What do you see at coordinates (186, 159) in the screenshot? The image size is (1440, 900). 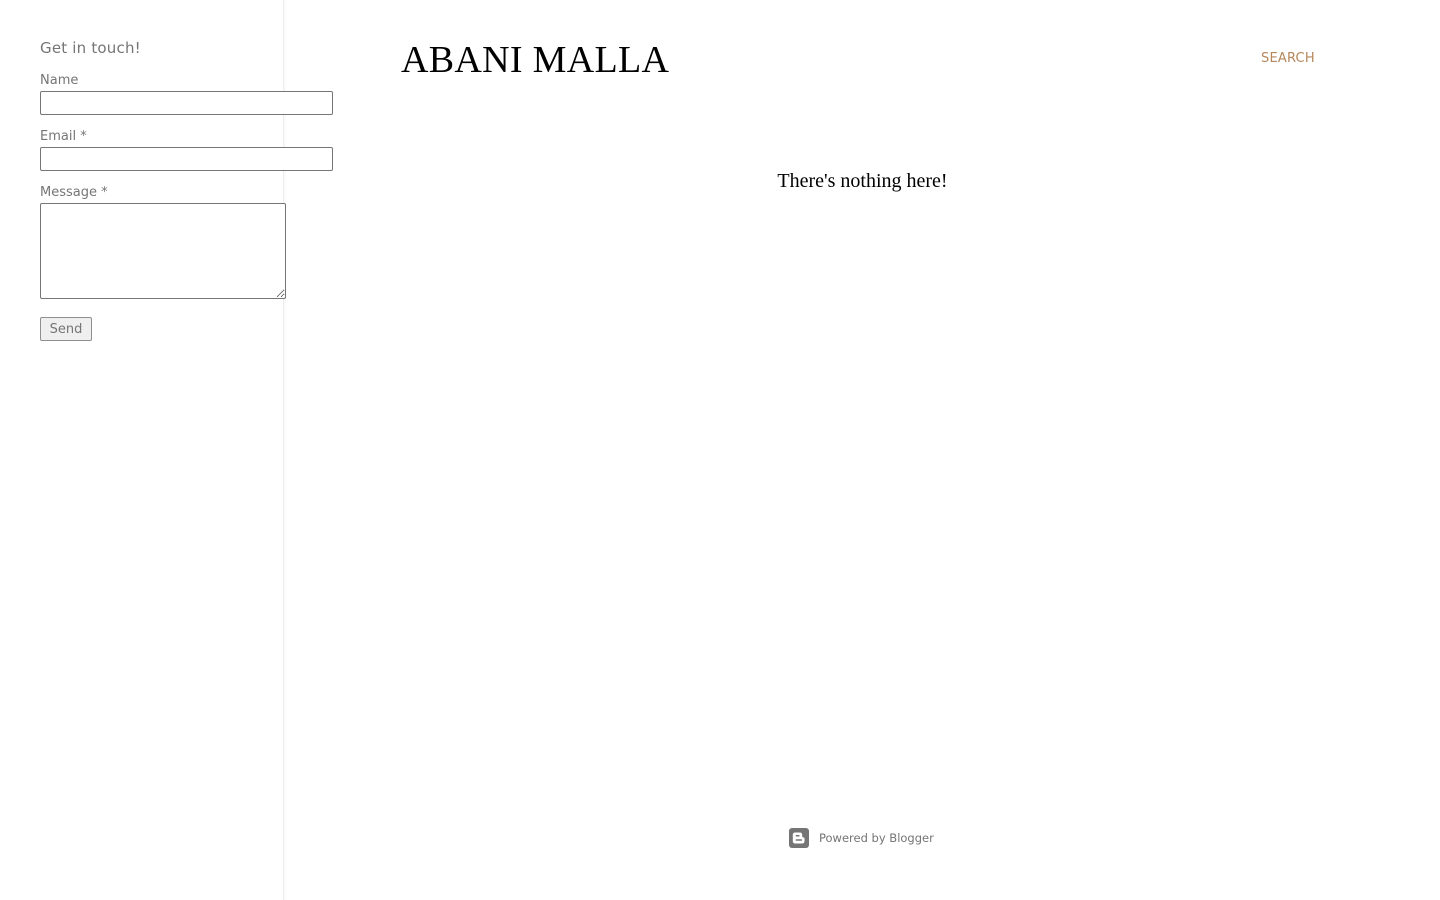 I see `email-field` at bounding box center [186, 159].